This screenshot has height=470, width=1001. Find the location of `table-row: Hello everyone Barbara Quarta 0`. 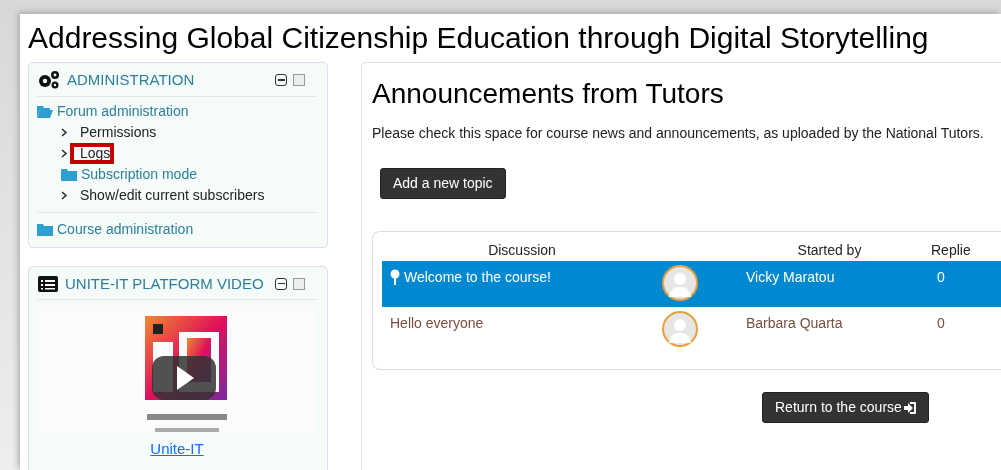

table-row: Hello everyone Barbara Quarta 0 is located at coordinates (691, 329).